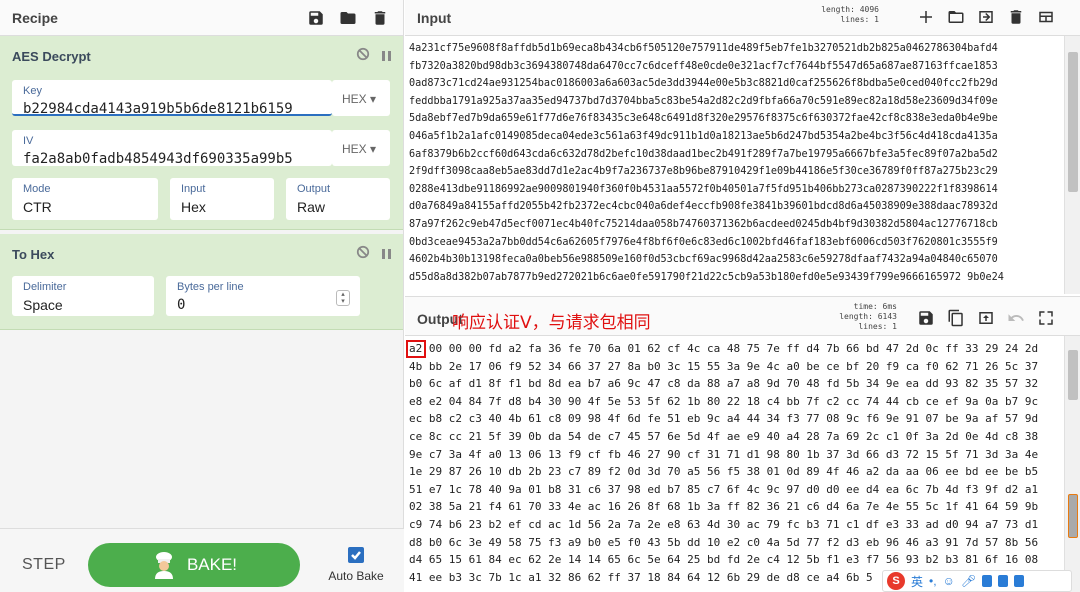 The width and height of the screenshot is (1080, 592). What do you see at coordinates (926, 318) in the screenshot?
I see `save-output-icon` at bounding box center [926, 318].